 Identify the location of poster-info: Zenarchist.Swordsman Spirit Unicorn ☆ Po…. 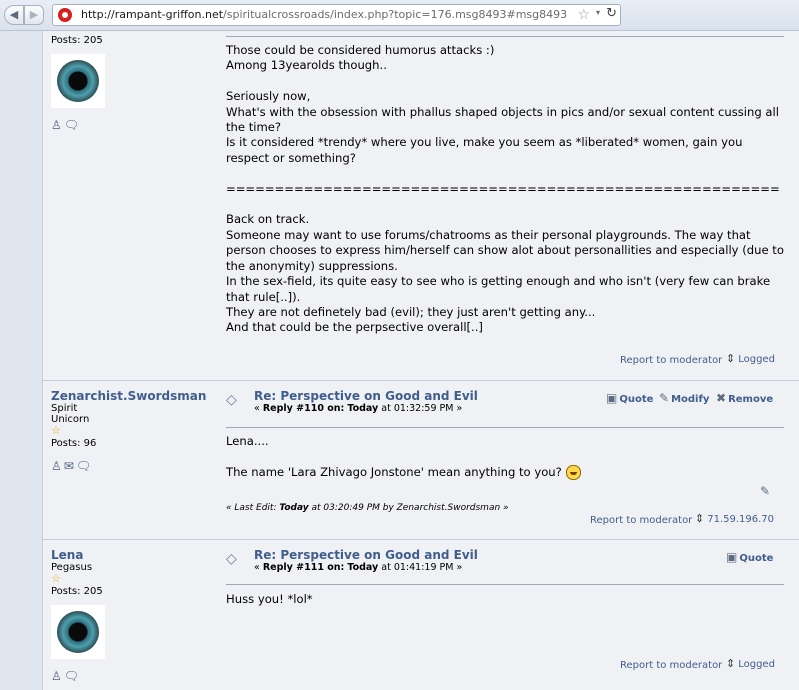
(128, 431).